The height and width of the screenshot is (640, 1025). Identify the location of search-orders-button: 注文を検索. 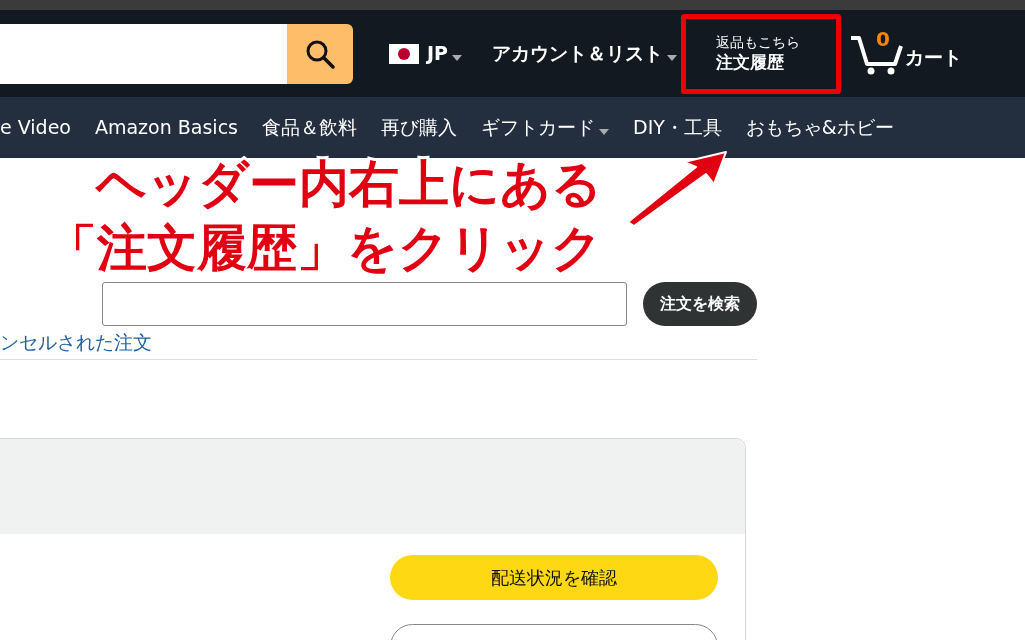
(700, 304).